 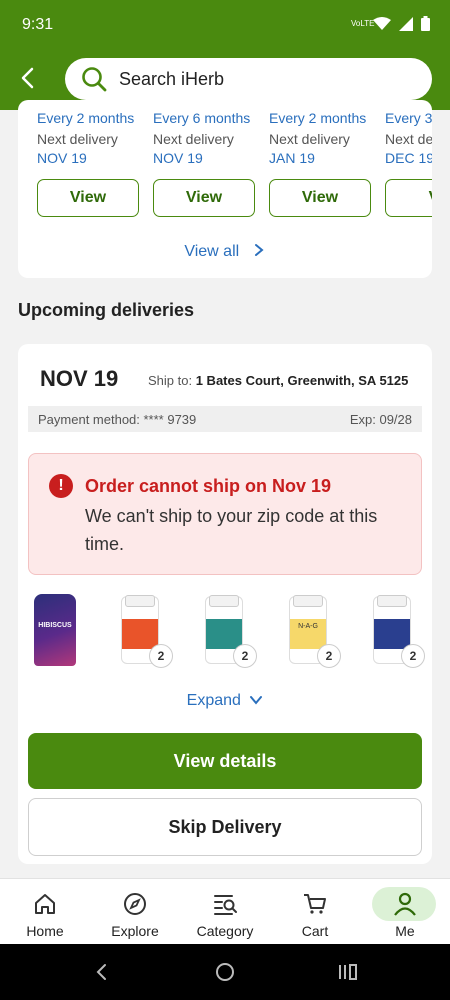 I want to click on battery-icon, so click(x=425, y=23).